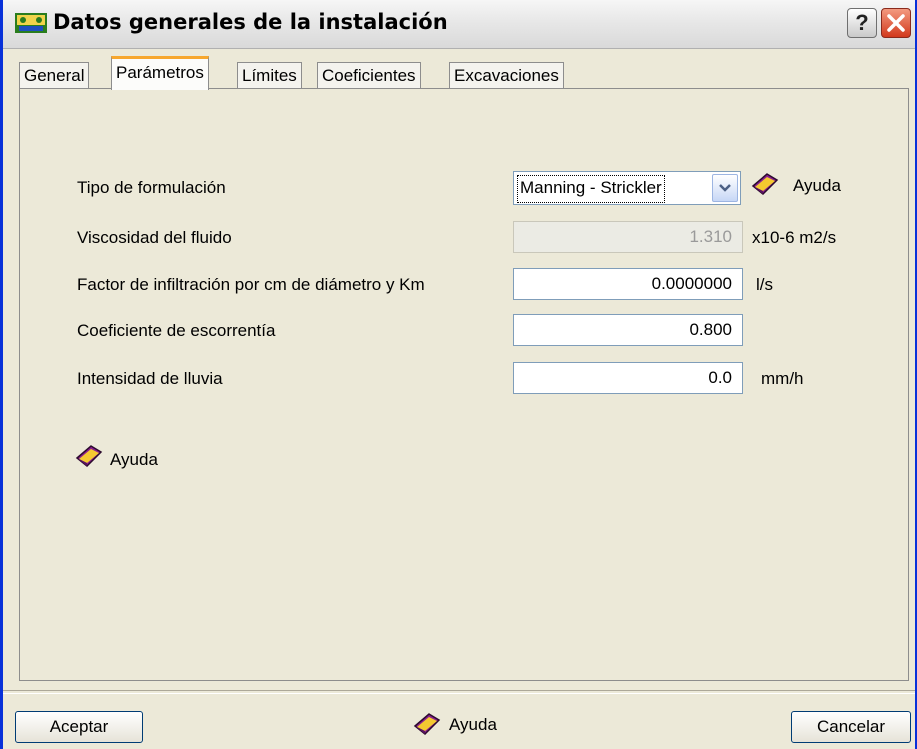 The height and width of the screenshot is (749, 917). What do you see at coordinates (459, 24) in the screenshot?
I see `title-bar: Datos generales de la instalación ?` at bounding box center [459, 24].